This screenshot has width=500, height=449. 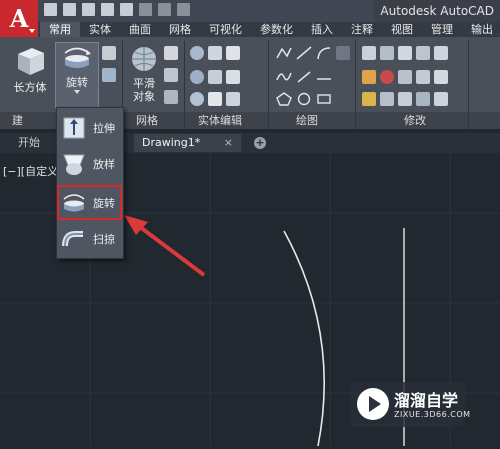 I want to click on tab-annotate: 注释, so click(x=362, y=29).